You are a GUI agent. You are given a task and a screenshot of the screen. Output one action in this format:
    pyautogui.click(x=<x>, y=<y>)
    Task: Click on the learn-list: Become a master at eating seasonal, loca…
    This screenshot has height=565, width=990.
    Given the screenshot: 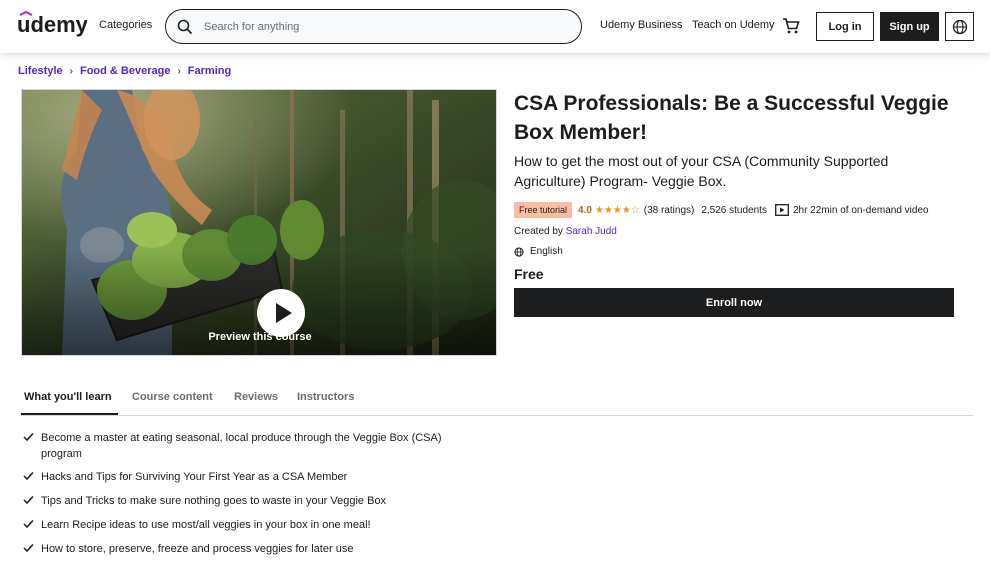 What is the action you would take?
    pyautogui.click(x=236, y=493)
    